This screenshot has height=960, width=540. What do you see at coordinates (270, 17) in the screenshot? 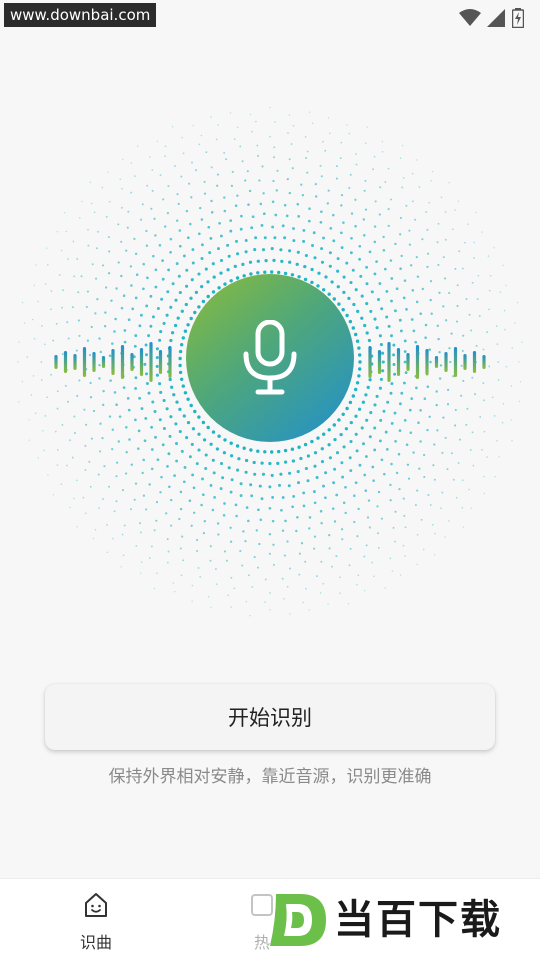
I see `status-bar: www.downbai.com` at bounding box center [270, 17].